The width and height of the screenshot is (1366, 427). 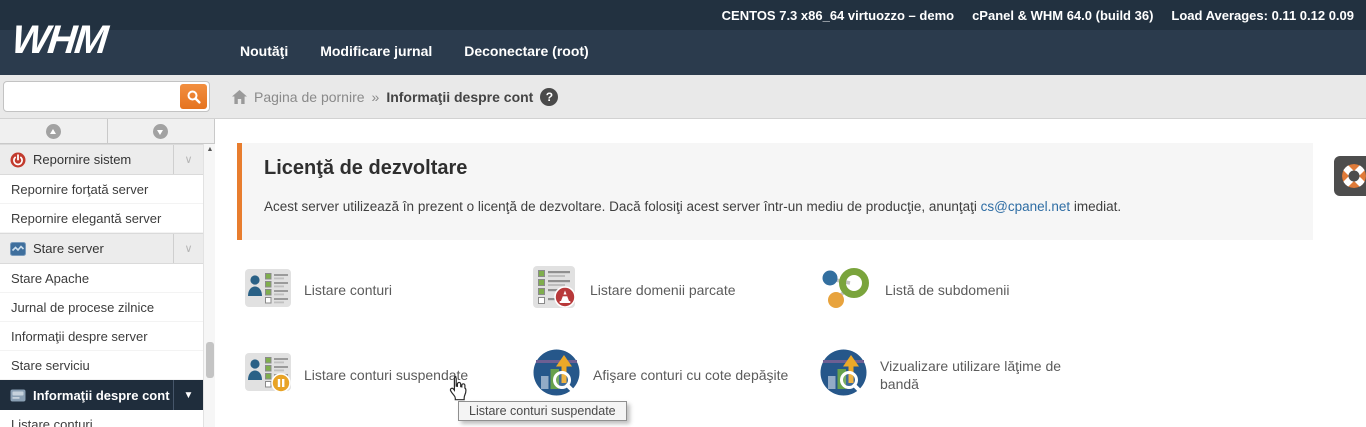 I want to click on feature-list-accounts: Listare conturi, so click(x=380, y=290).